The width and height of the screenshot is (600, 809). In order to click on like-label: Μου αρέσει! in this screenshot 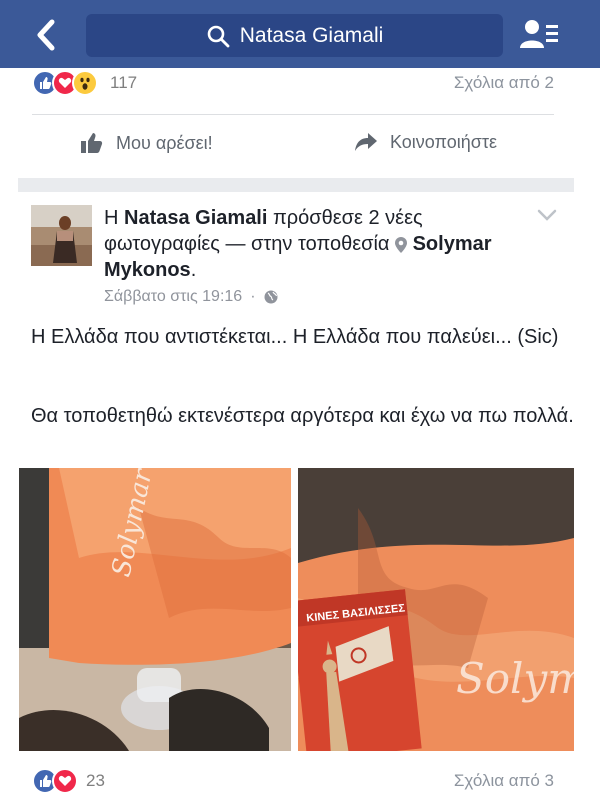, I will do `click(164, 142)`.